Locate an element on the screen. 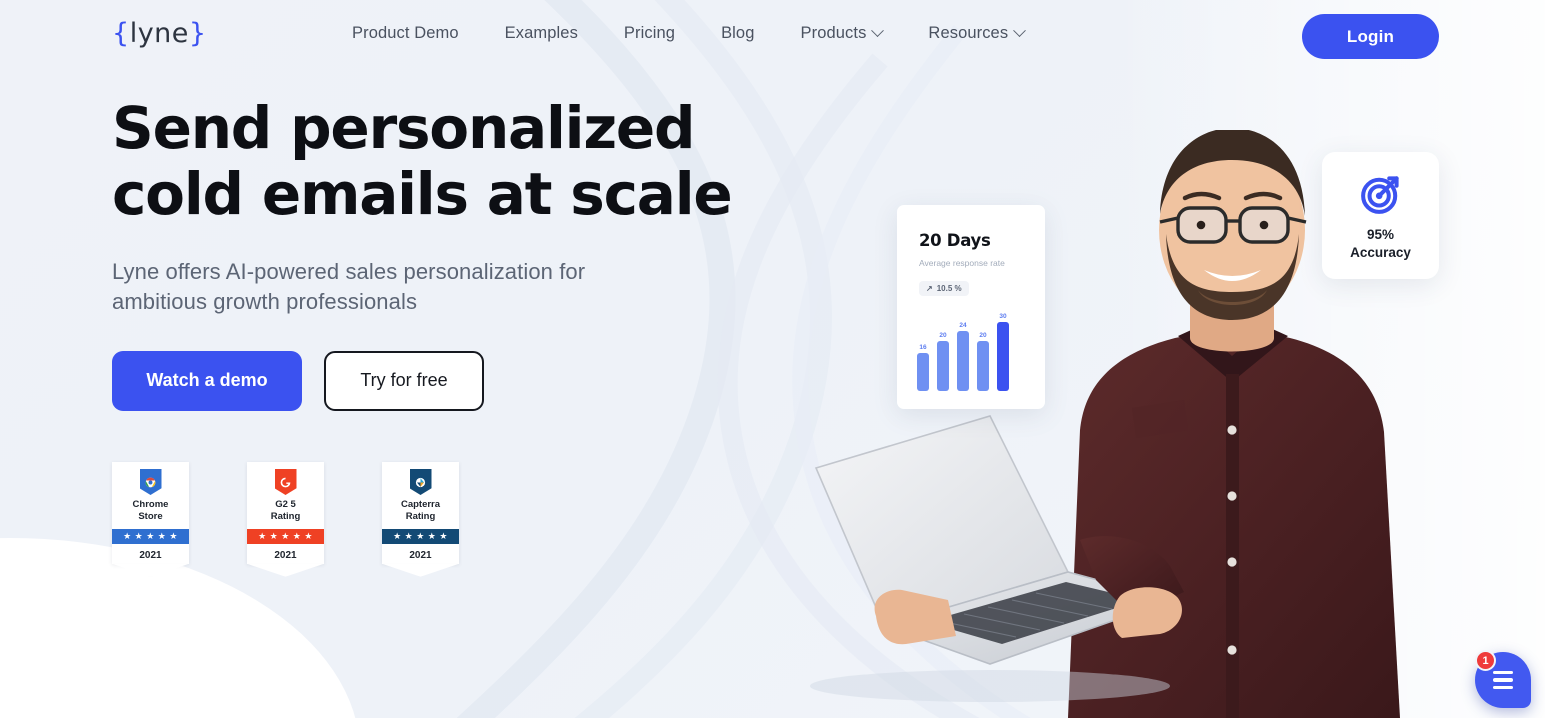  badge-chrome-store: Chrome Store ★ ★ ★ ★ ★ 2021 is located at coordinates (150, 519).